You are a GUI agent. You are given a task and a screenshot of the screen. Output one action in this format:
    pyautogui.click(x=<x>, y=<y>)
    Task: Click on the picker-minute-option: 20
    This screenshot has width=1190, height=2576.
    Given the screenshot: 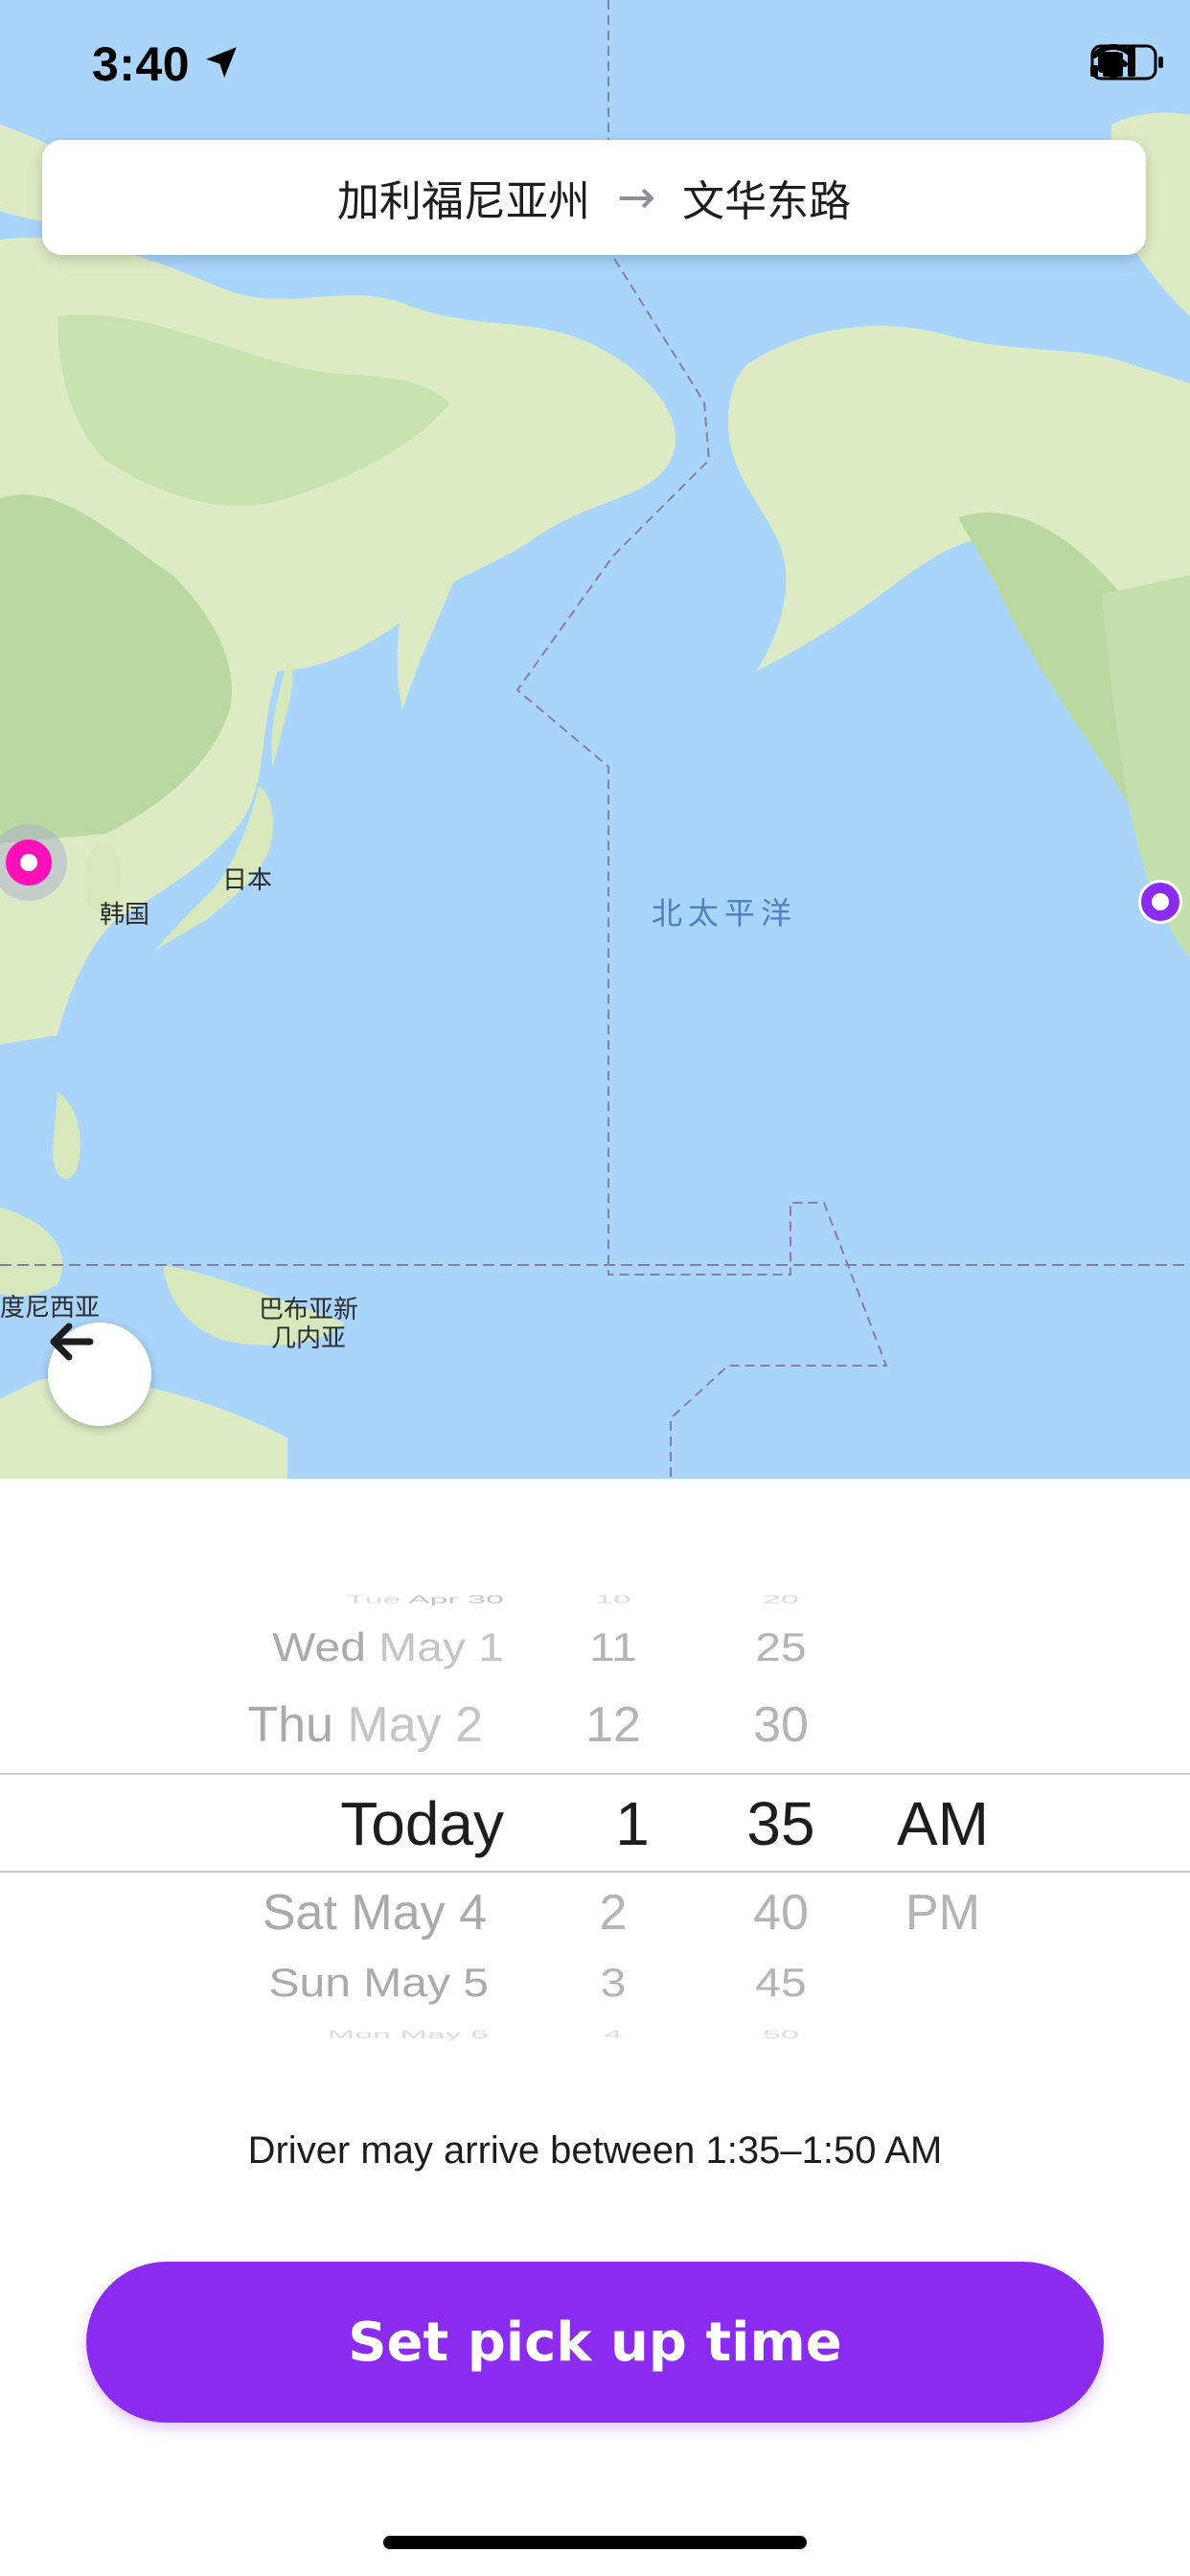 What is the action you would take?
    pyautogui.click(x=781, y=1600)
    